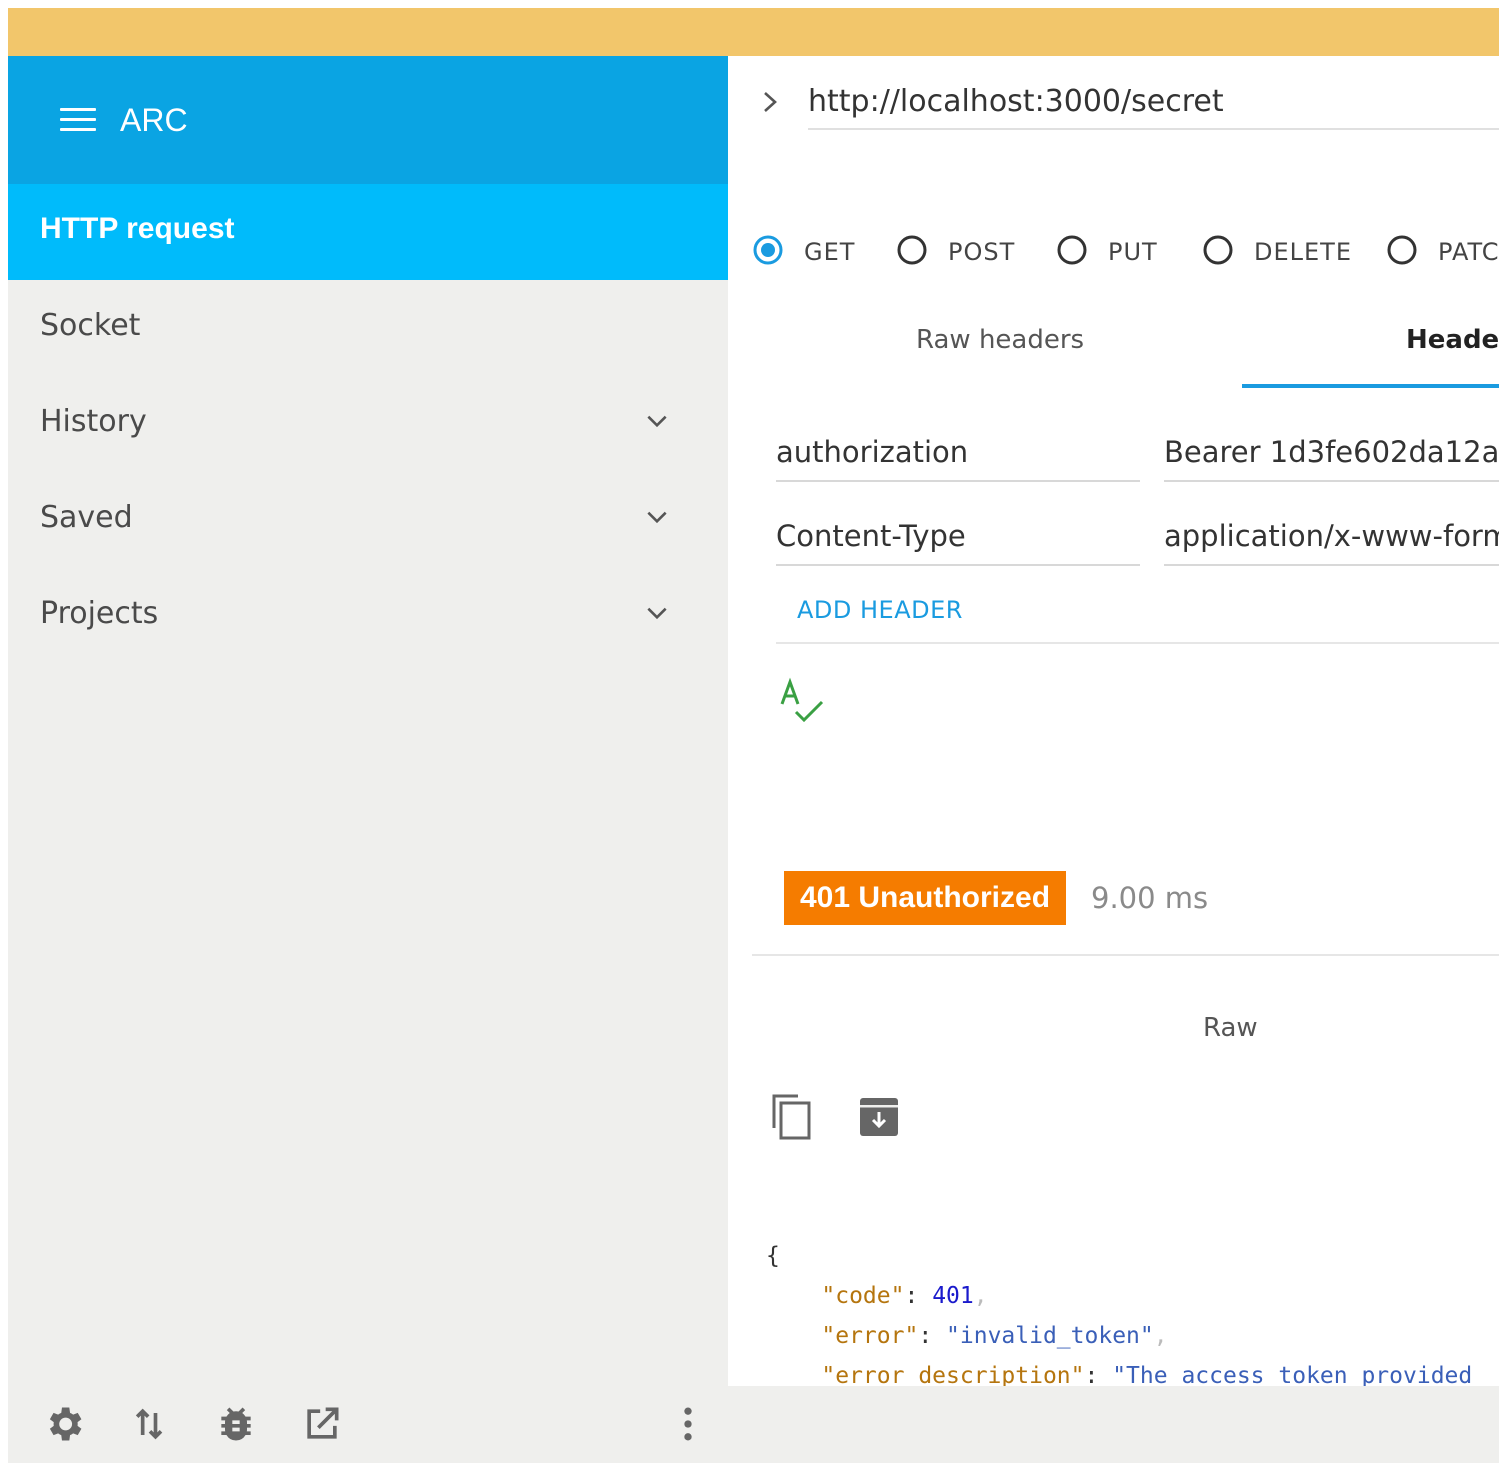 This screenshot has height=1463, width=1499. Describe the element at coordinates (154, 120) in the screenshot. I see `app-title: ARC` at that location.